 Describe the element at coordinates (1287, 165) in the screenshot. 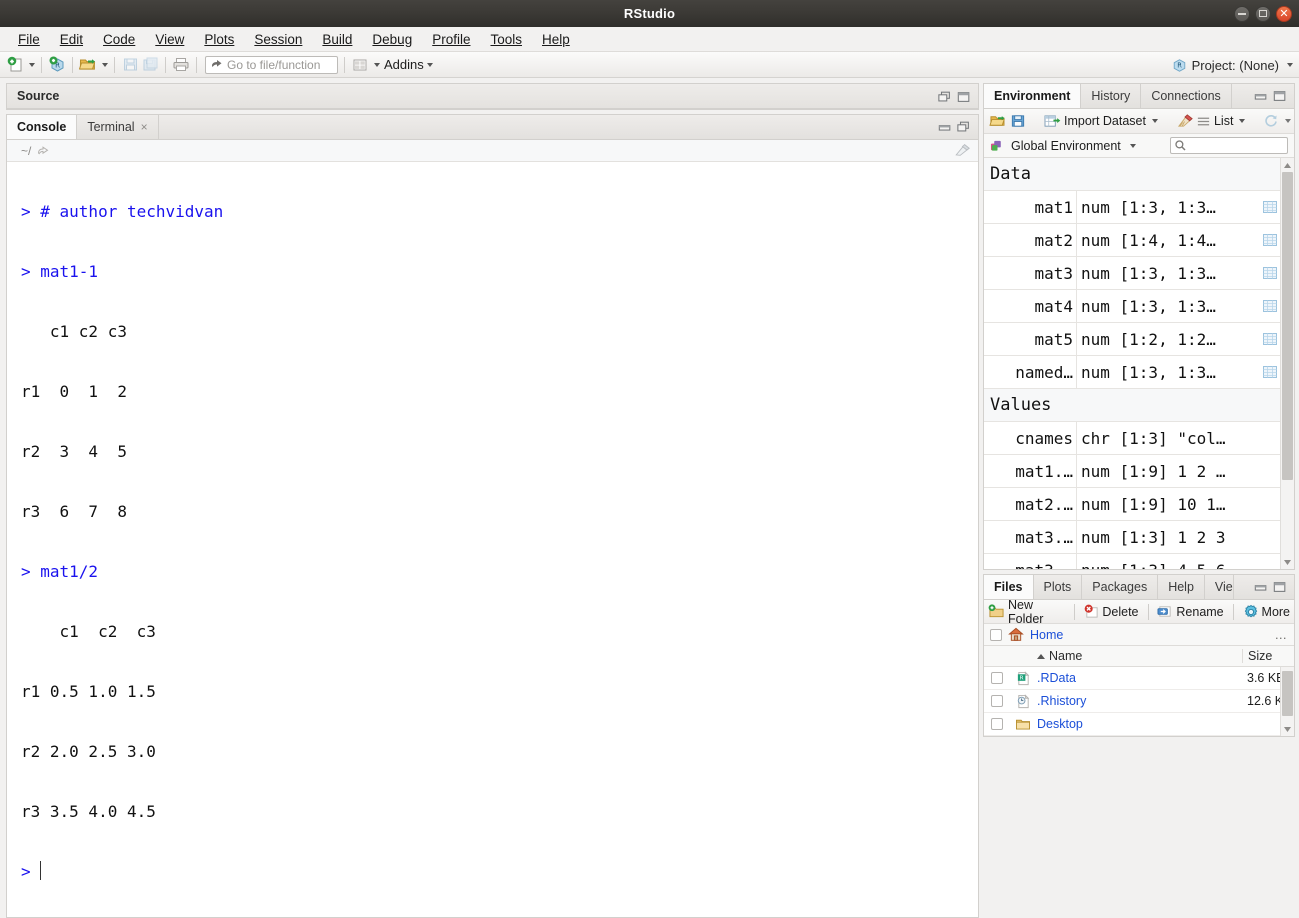

I see `scroll-up-icon` at that location.